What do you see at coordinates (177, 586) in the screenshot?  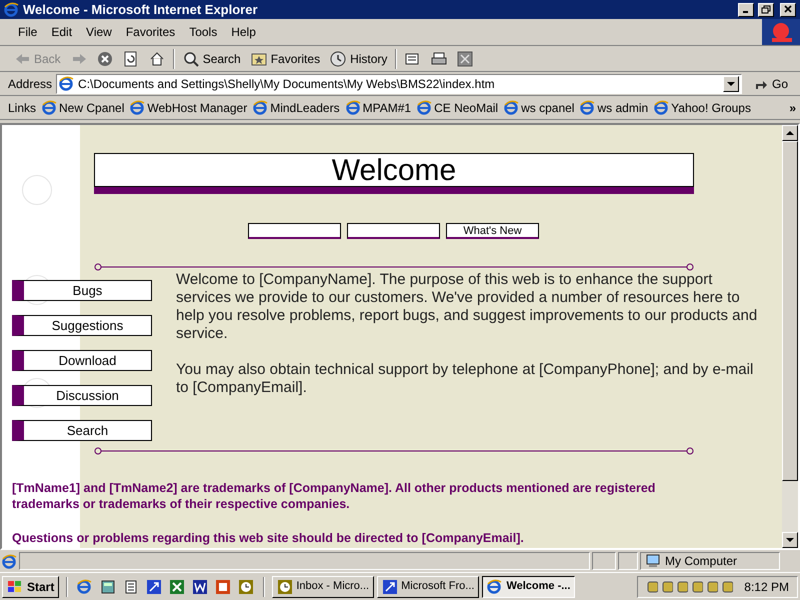 I see `spreadsheet-icon` at bounding box center [177, 586].